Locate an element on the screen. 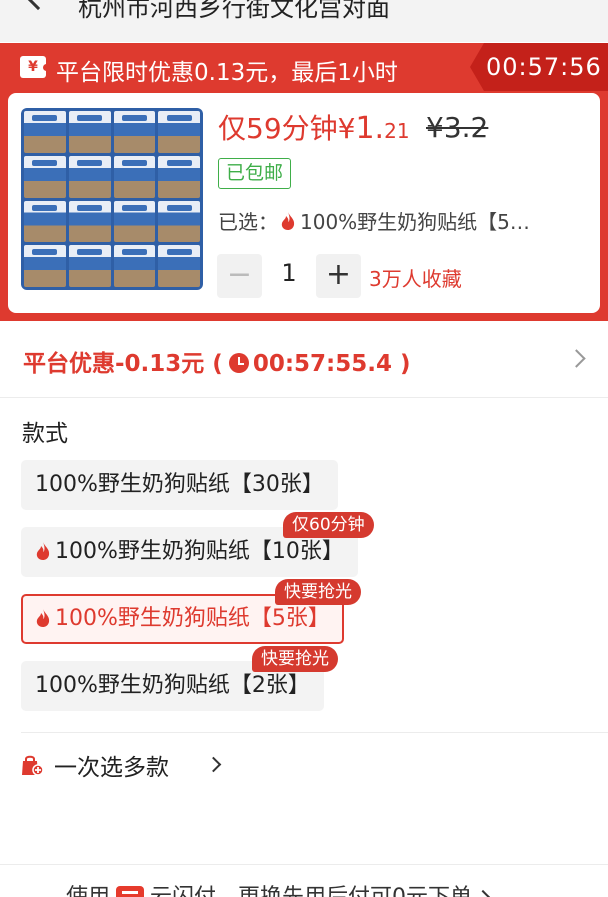 This screenshot has height=897, width=608. original-price: ¥3.2 is located at coordinates (457, 127).